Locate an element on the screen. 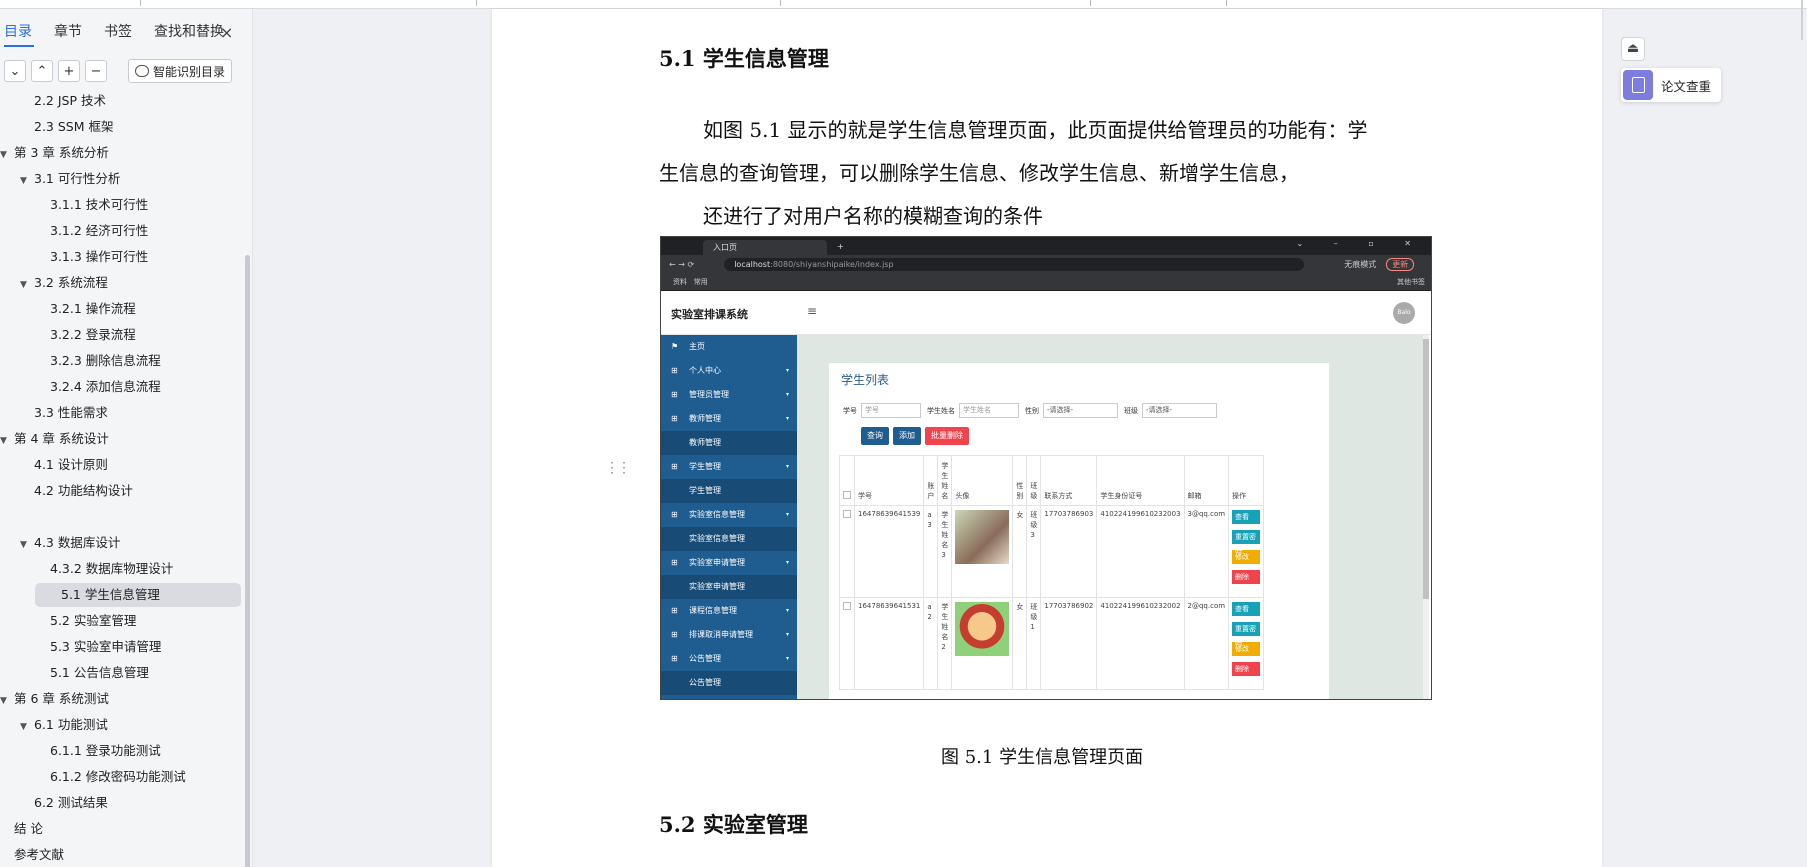 This screenshot has height=867, width=1807. toc-item-label: 4.3.2 数据库物理设计 is located at coordinates (112, 568).